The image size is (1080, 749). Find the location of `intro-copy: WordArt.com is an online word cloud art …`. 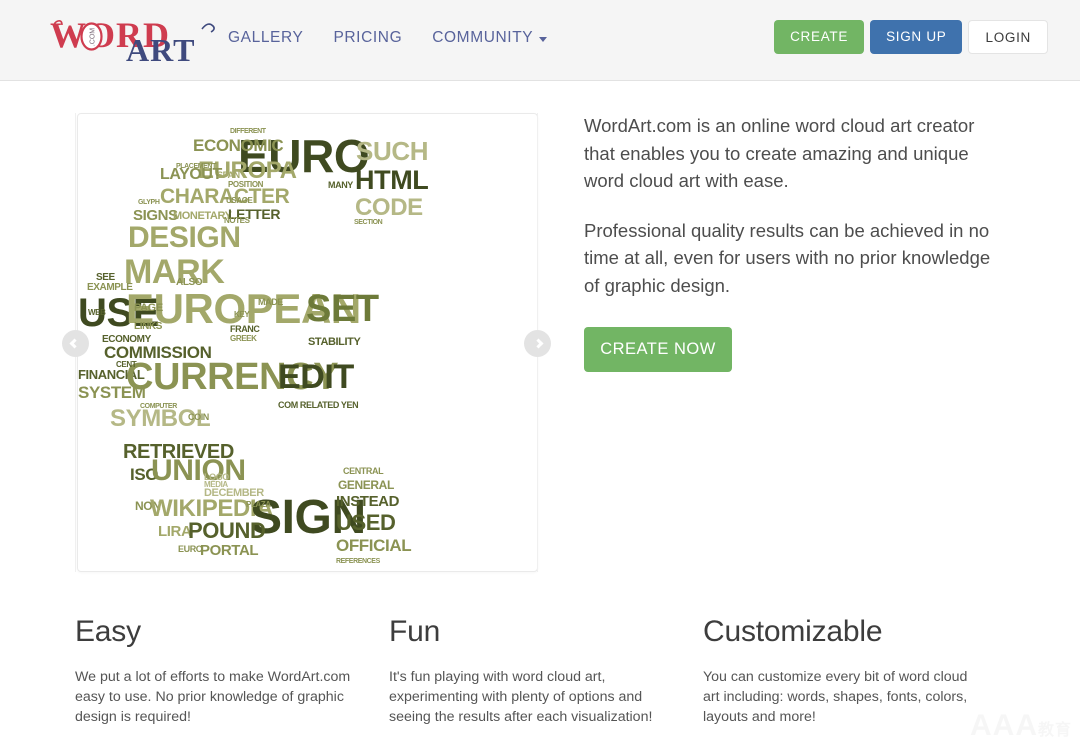

intro-copy: WordArt.com is an online word cloud art … is located at coordinates (794, 216).